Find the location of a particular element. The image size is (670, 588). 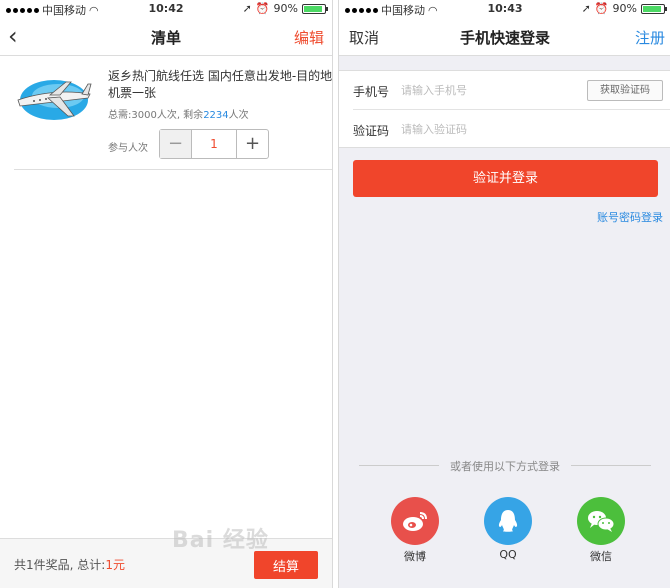

wechat-login-button: 微信 is located at coordinates (601, 530).